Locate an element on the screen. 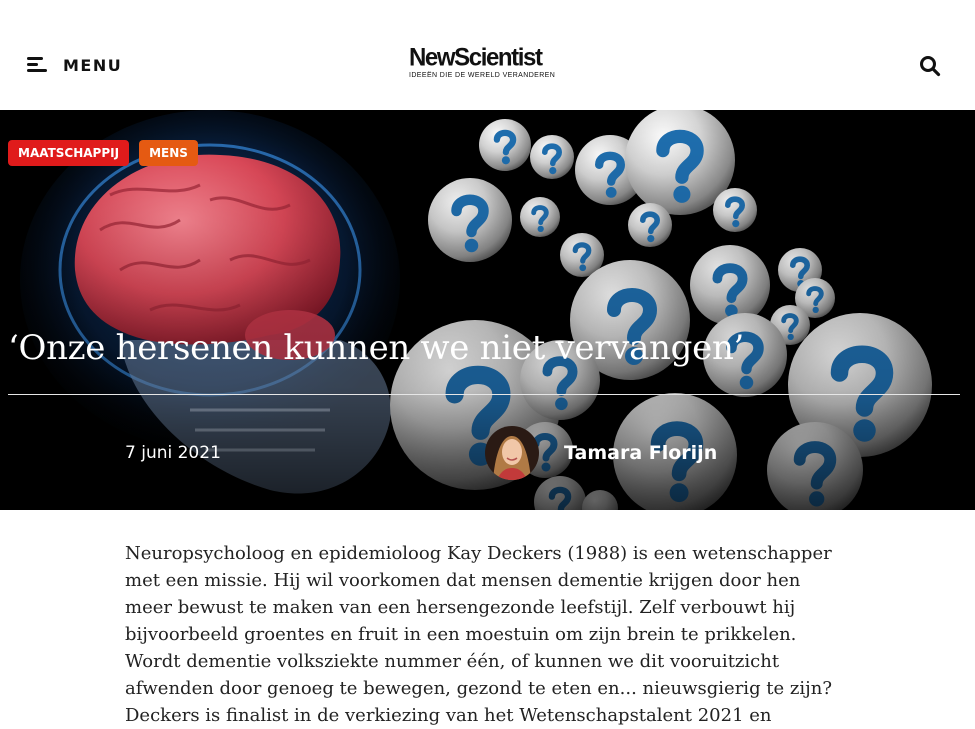 This screenshot has width=975, height=729. author-link: Tamara Florijn is located at coordinates (601, 453).